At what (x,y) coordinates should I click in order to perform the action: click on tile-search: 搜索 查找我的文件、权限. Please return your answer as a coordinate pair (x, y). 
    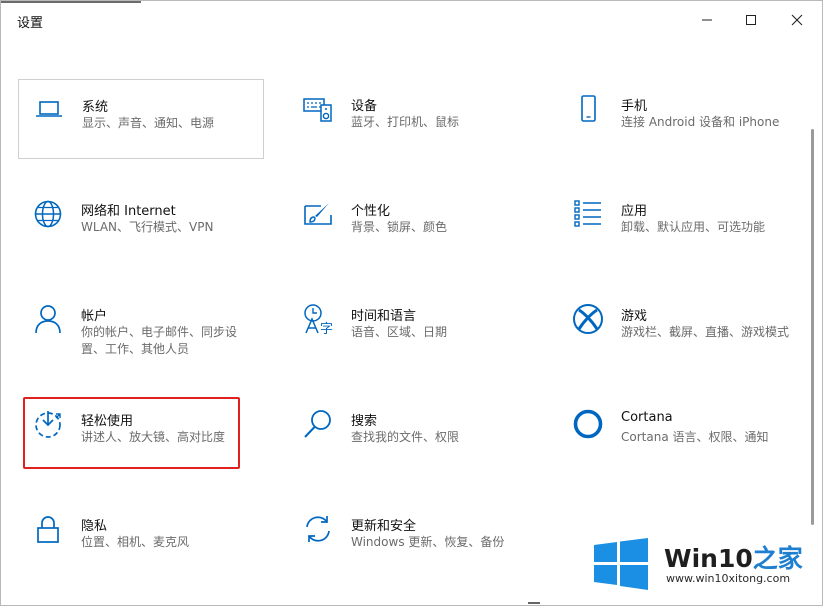
    Looking at the image, I should click on (411, 434).